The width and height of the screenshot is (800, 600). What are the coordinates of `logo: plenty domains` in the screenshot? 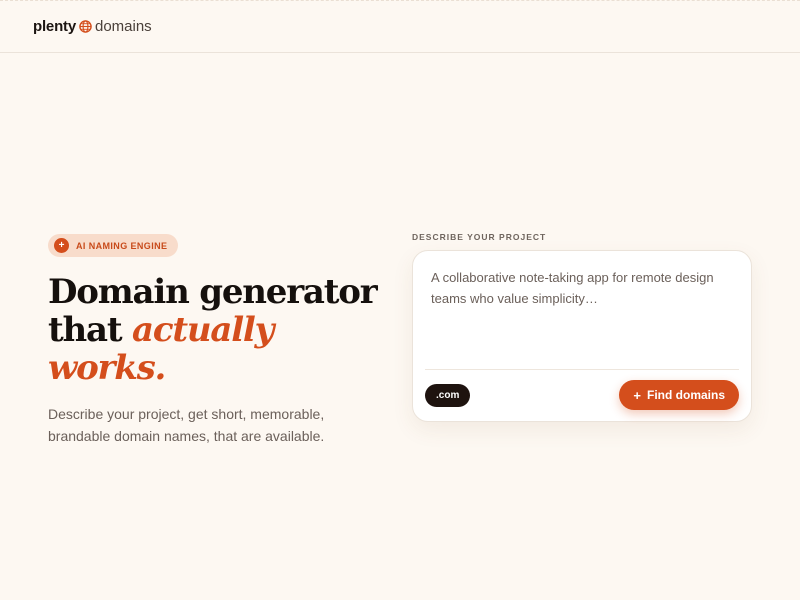 It's located at (92, 26).